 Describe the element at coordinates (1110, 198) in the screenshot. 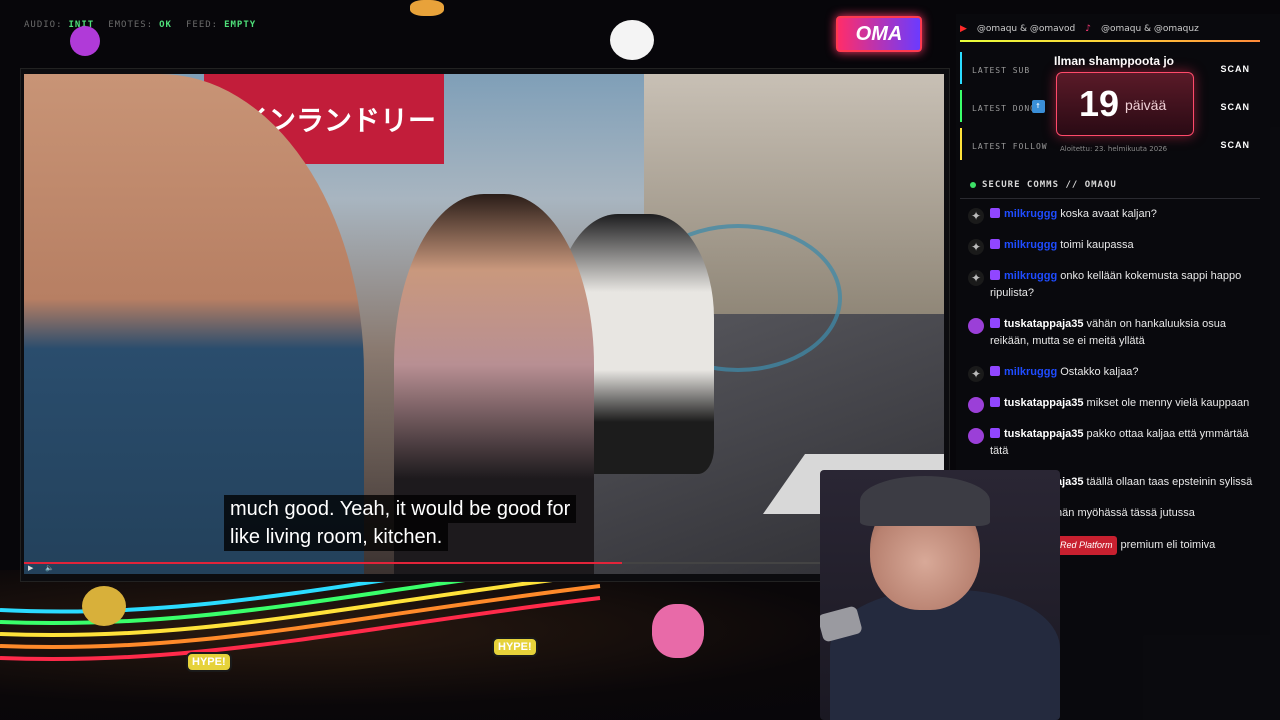

I see `chat-header-divider` at that location.